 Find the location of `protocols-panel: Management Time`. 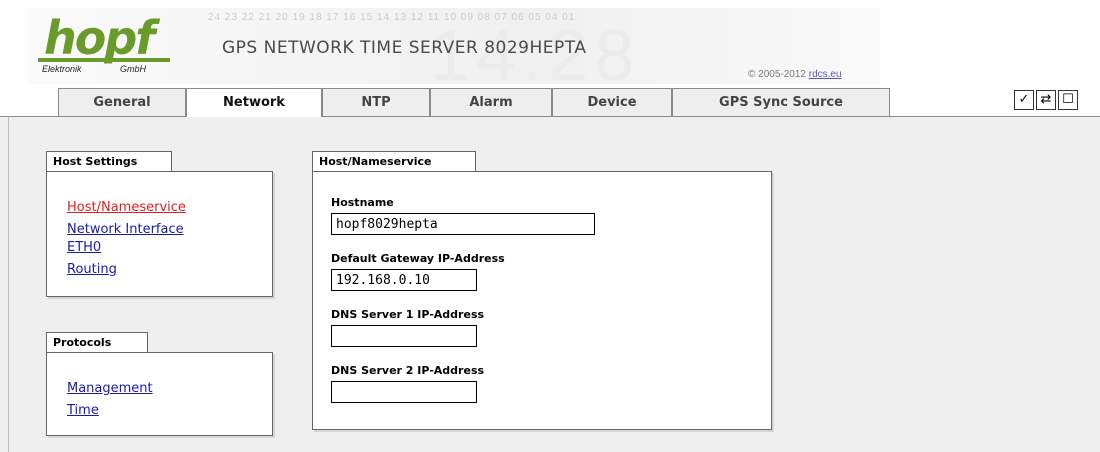

protocols-panel: Management Time is located at coordinates (159, 394).